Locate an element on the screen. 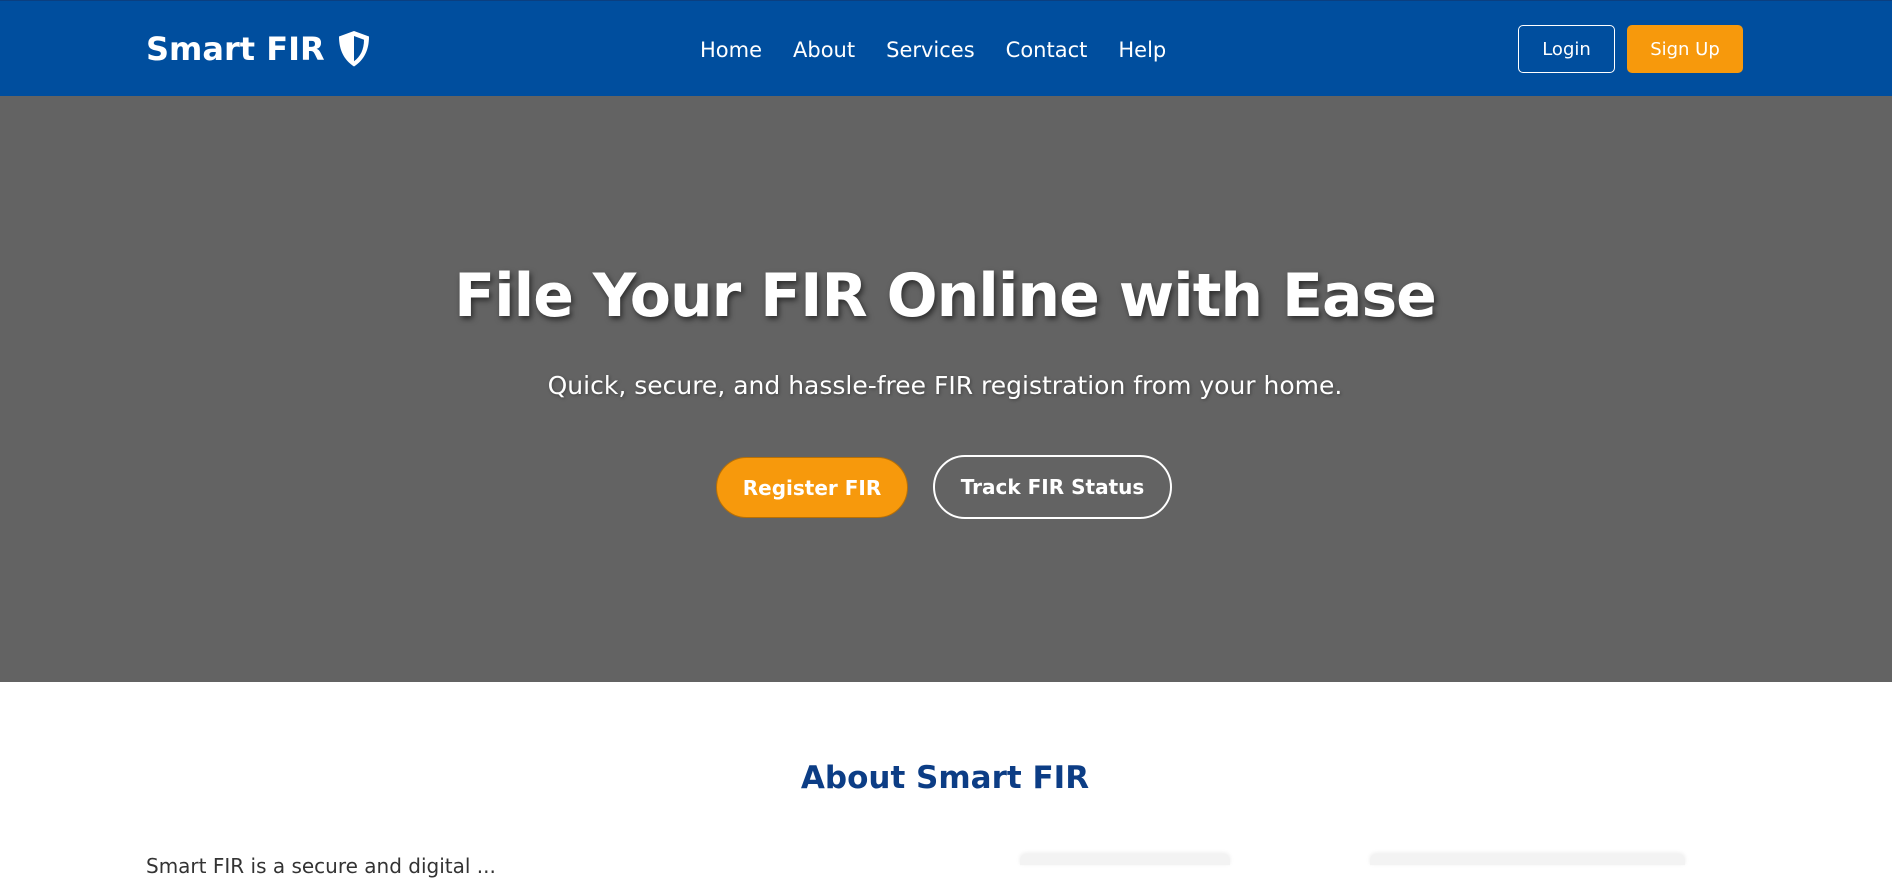  shield-icon is located at coordinates (354, 49).